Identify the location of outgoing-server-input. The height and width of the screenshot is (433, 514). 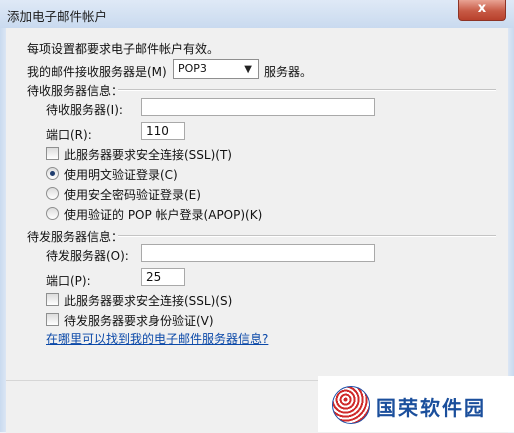
(258, 253).